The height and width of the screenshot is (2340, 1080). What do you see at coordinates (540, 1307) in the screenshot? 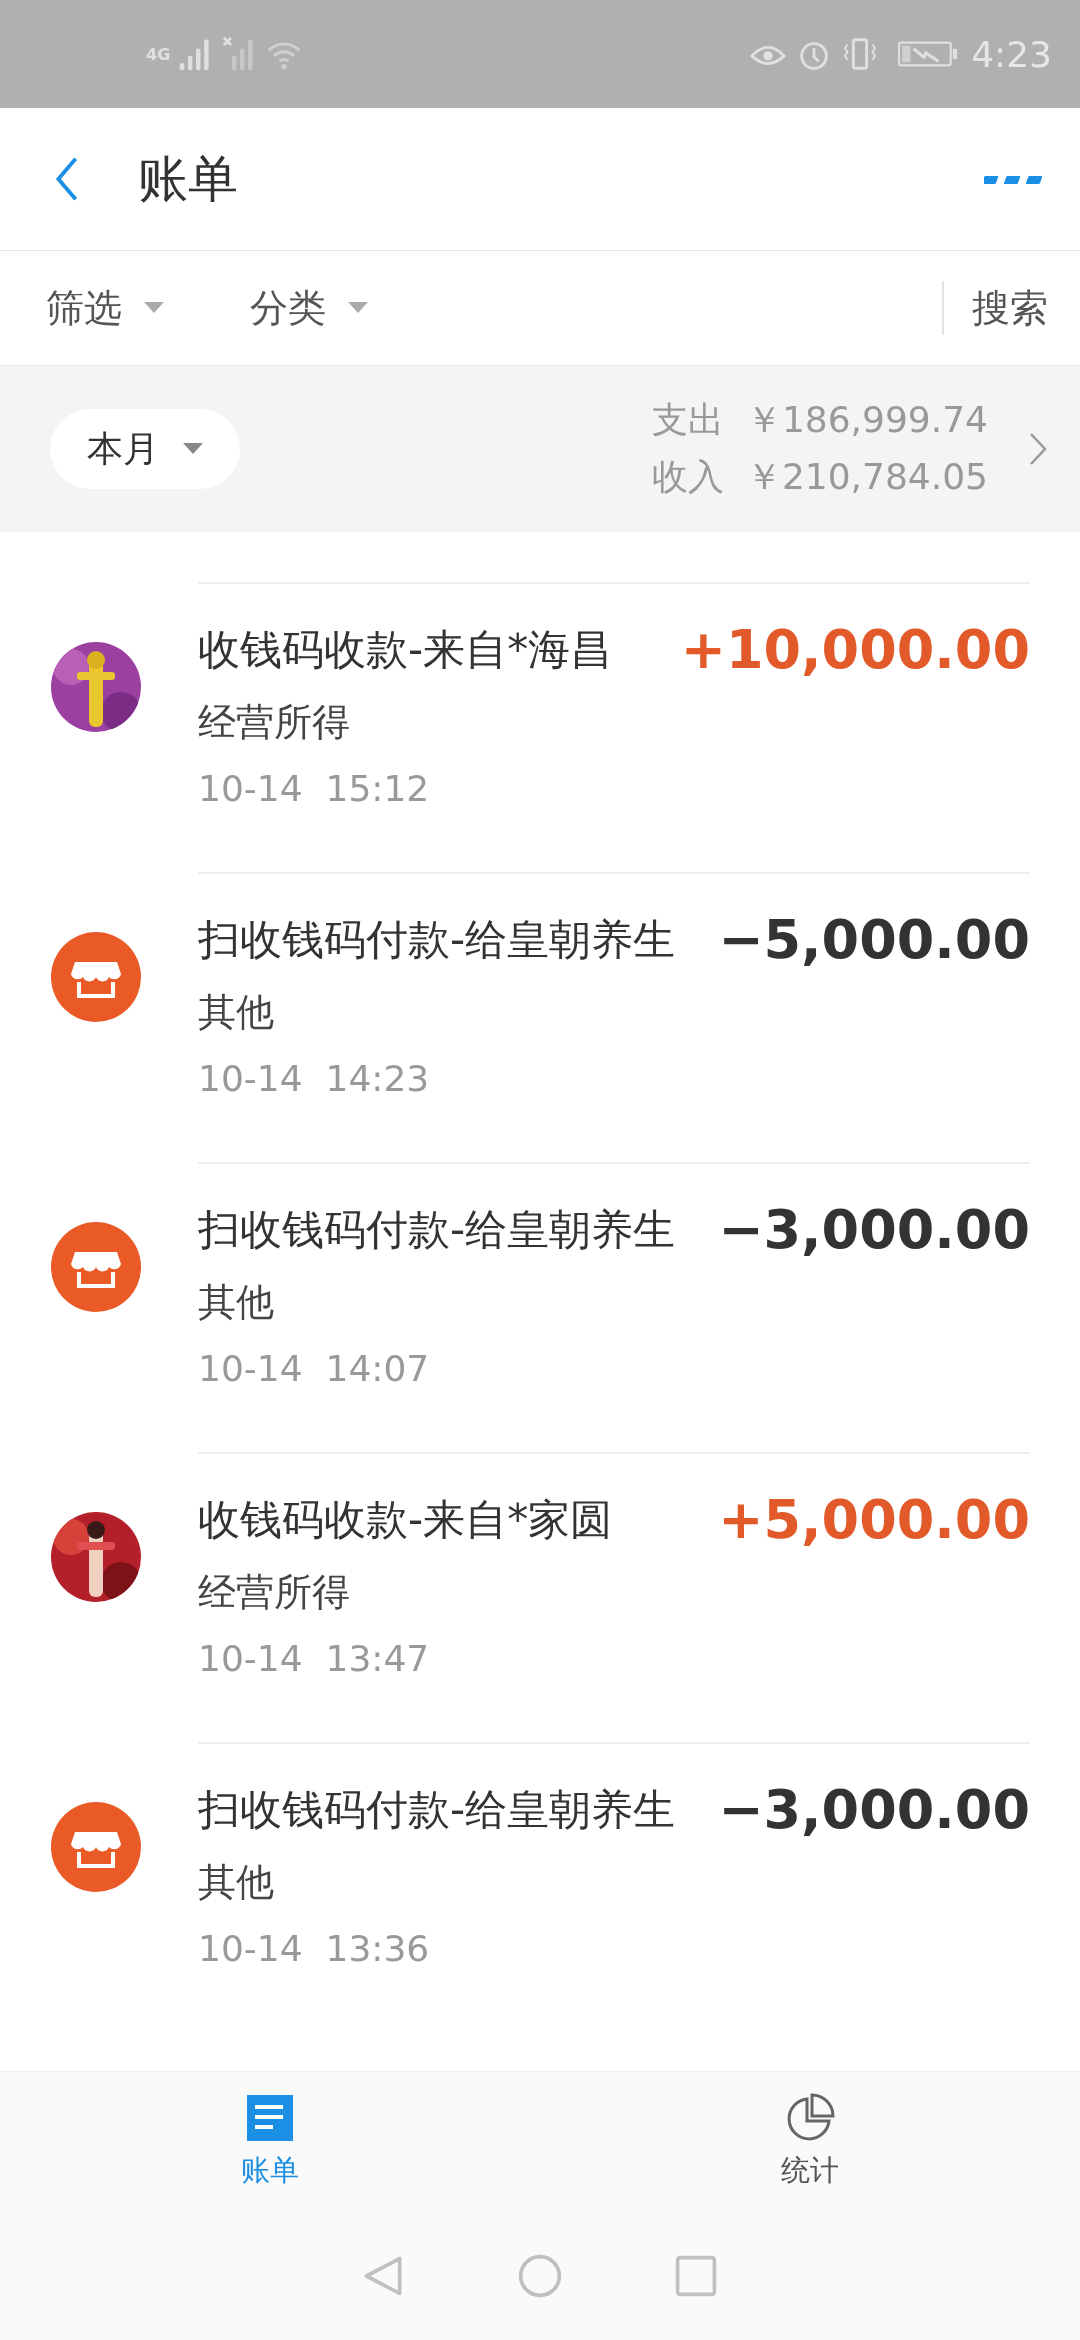
I see `transaction-row: 扫收钱码付款-给皇朝养生 −3,000.00 其他 10-14 14:07` at bounding box center [540, 1307].